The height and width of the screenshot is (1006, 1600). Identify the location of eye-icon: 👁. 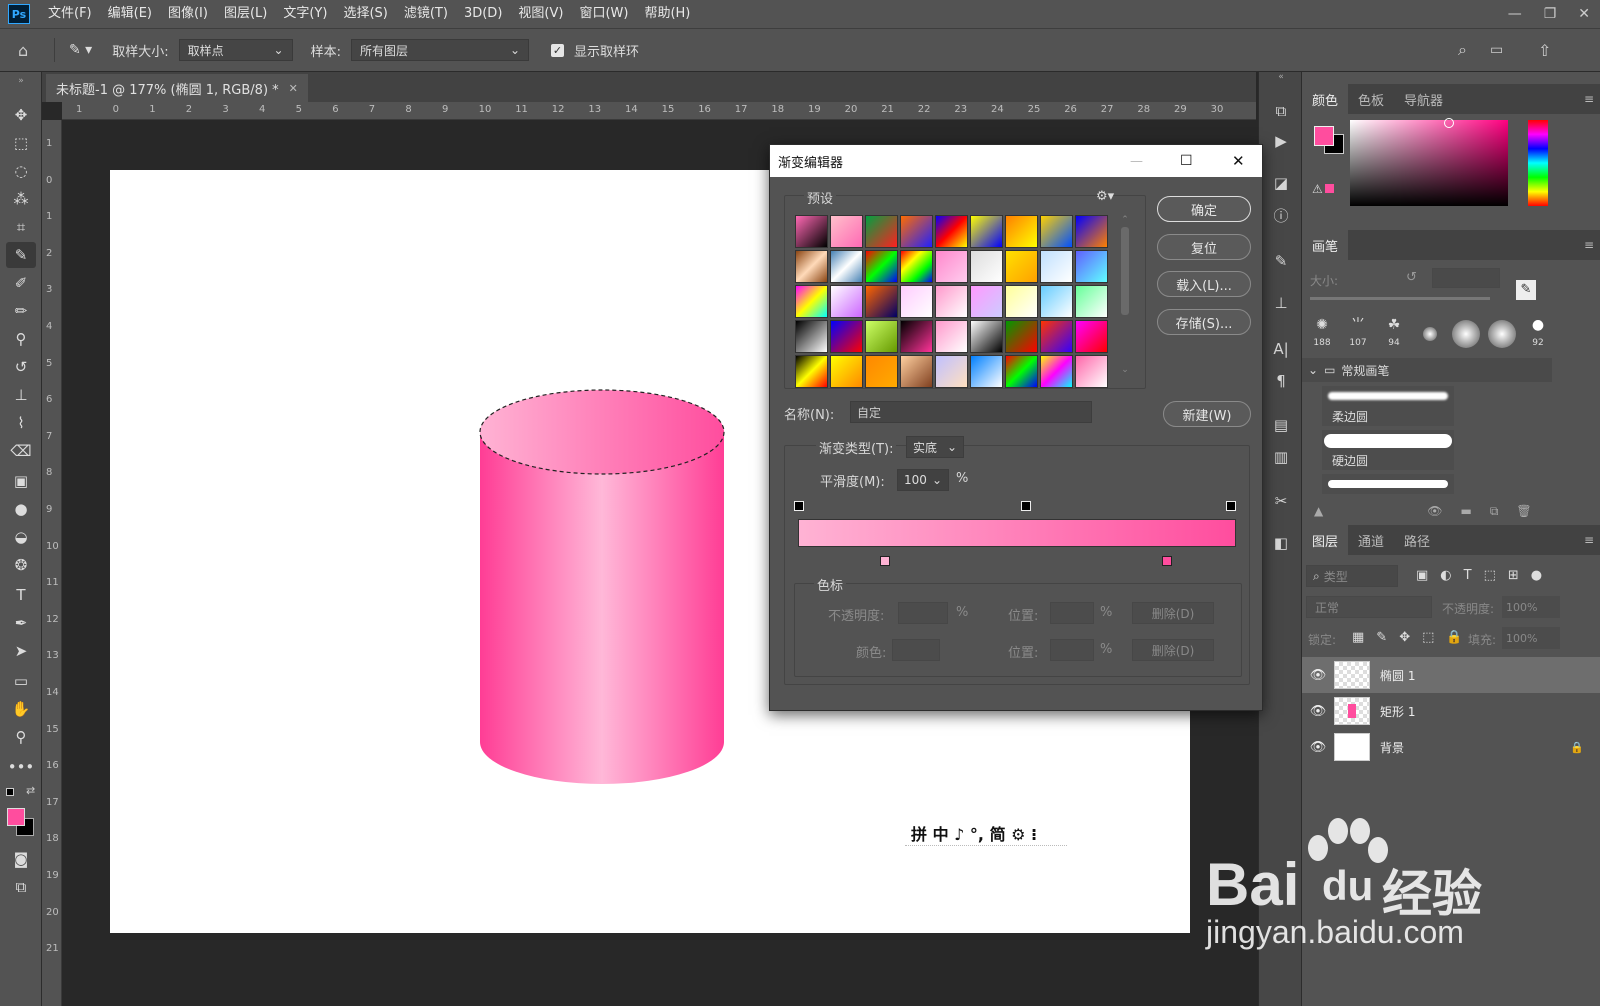
(1318, 747).